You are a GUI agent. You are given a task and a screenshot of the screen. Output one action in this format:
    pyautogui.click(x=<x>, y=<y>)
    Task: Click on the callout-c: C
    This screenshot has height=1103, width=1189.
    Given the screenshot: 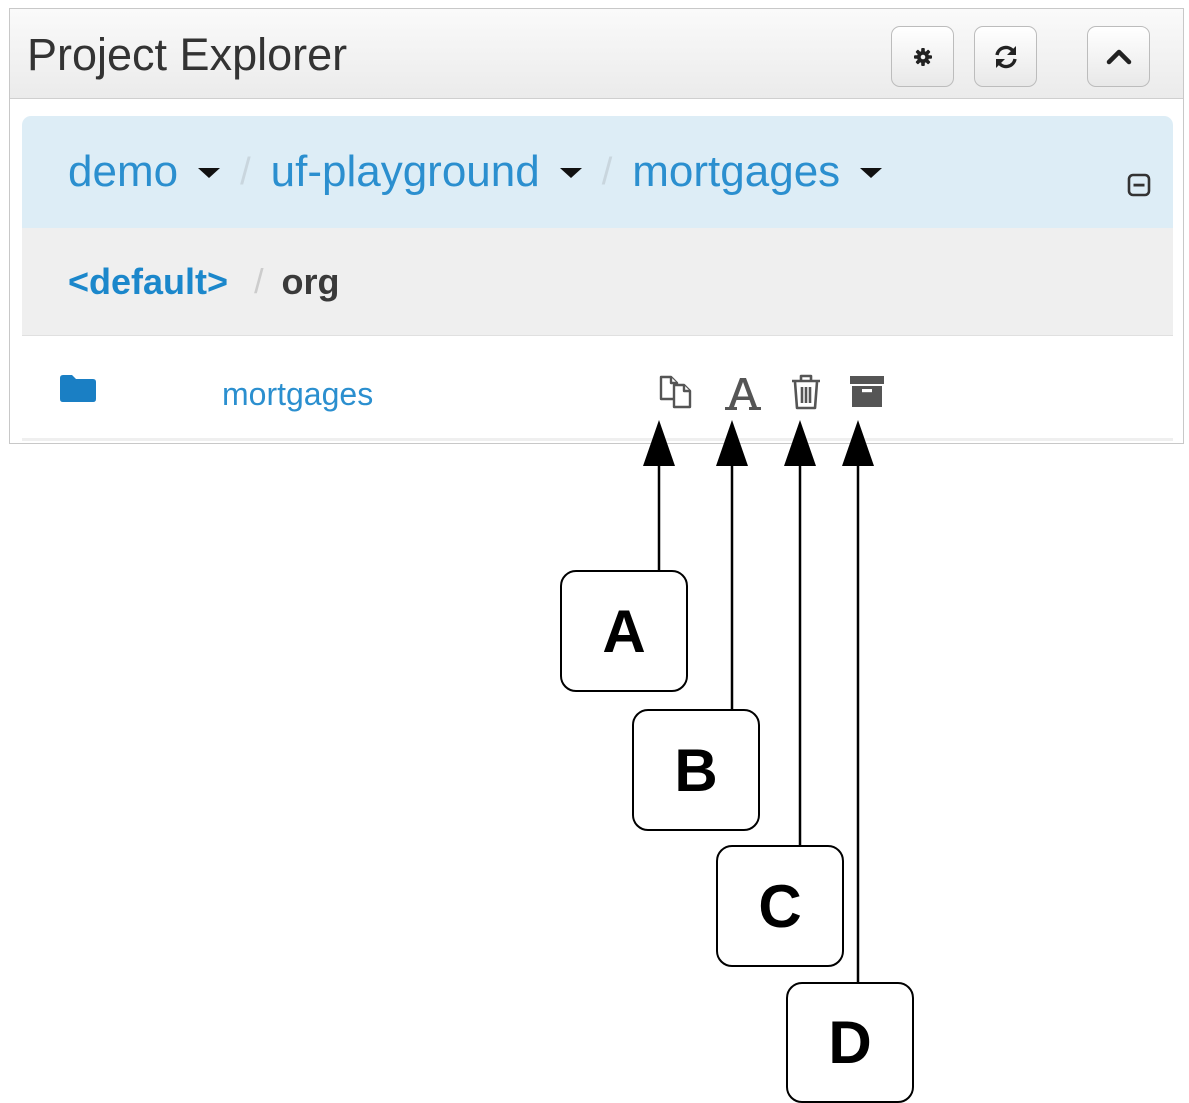 What is the action you would take?
    pyautogui.click(x=780, y=906)
    